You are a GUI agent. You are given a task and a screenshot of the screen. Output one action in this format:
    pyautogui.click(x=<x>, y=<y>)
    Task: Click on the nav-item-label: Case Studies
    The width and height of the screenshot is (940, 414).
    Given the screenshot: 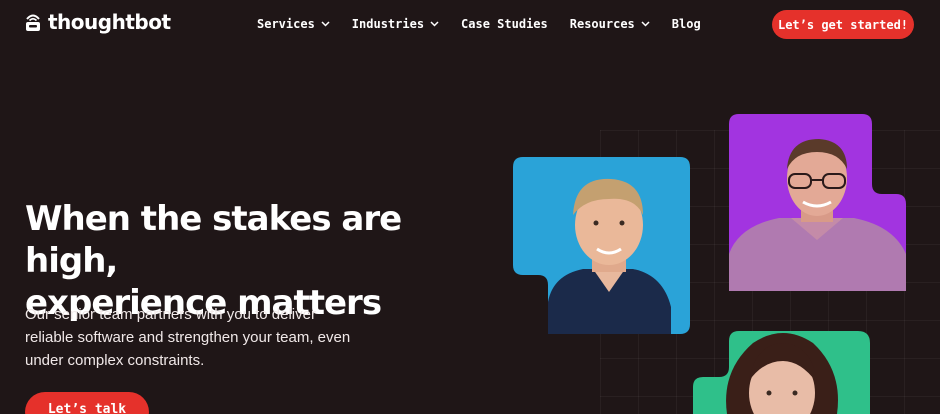 What is the action you would take?
    pyautogui.click(x=504, y=24)
    